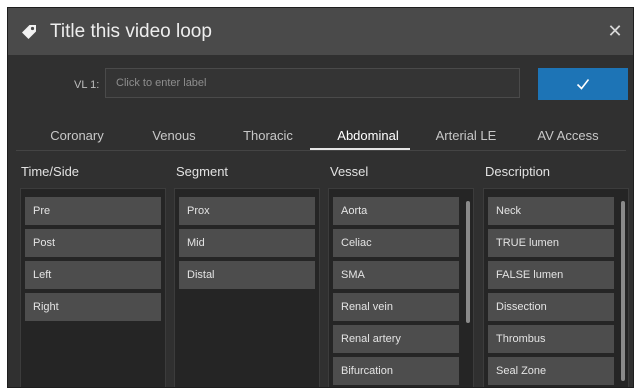 The image size is (635, 390). What do you see at coordinates (360, 149) in the screenshot?
I see `active-tab-indicator` at bounding box center [360, 149].